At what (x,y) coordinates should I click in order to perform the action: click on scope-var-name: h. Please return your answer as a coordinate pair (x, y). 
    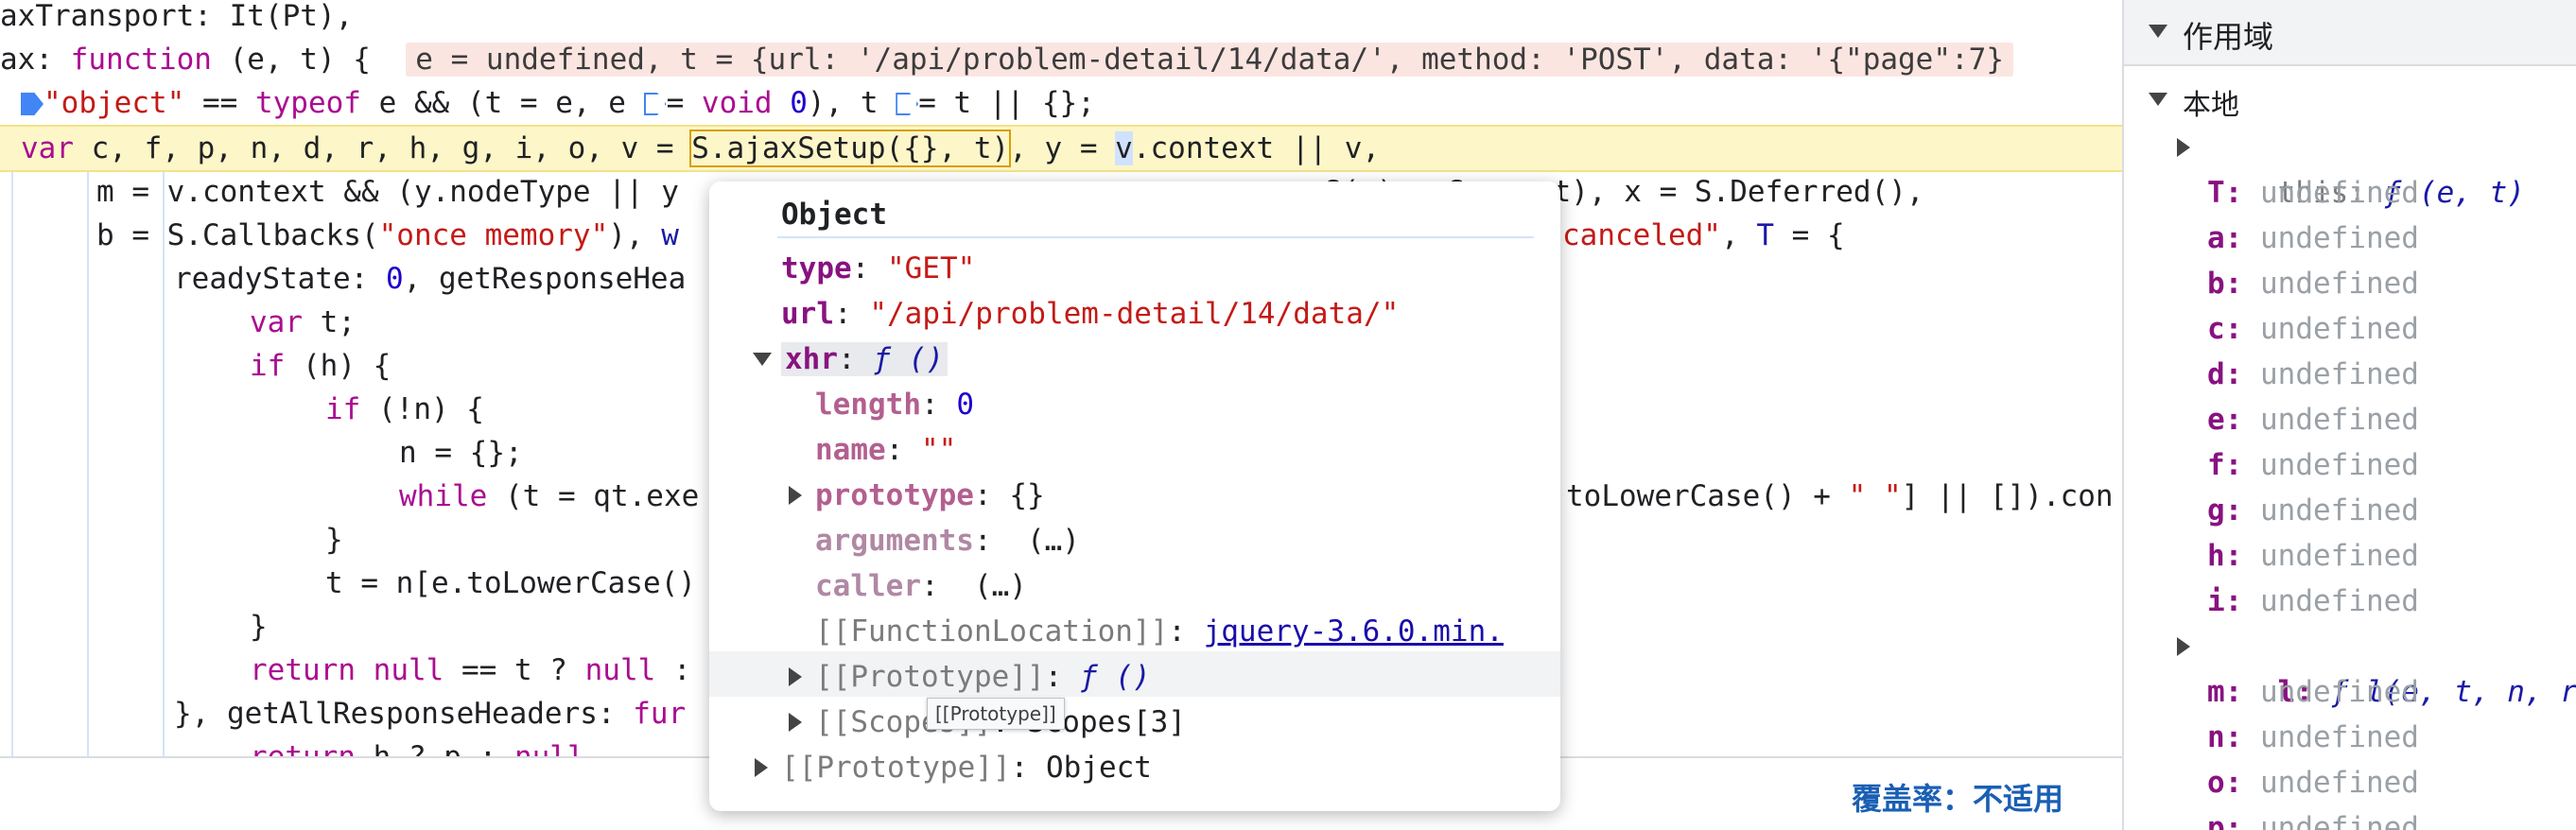
    Looking at the image, I should click on (2216, 556).